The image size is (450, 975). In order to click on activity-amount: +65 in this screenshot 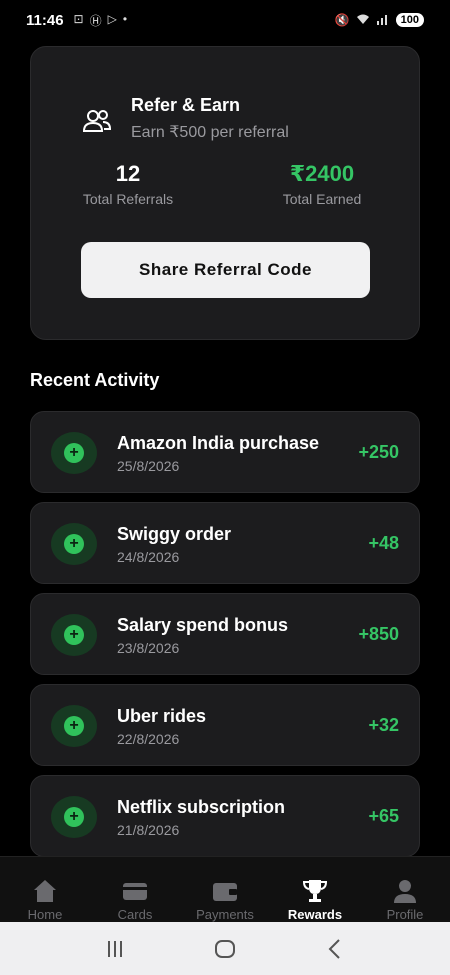, I will do `click(383, 816)`.